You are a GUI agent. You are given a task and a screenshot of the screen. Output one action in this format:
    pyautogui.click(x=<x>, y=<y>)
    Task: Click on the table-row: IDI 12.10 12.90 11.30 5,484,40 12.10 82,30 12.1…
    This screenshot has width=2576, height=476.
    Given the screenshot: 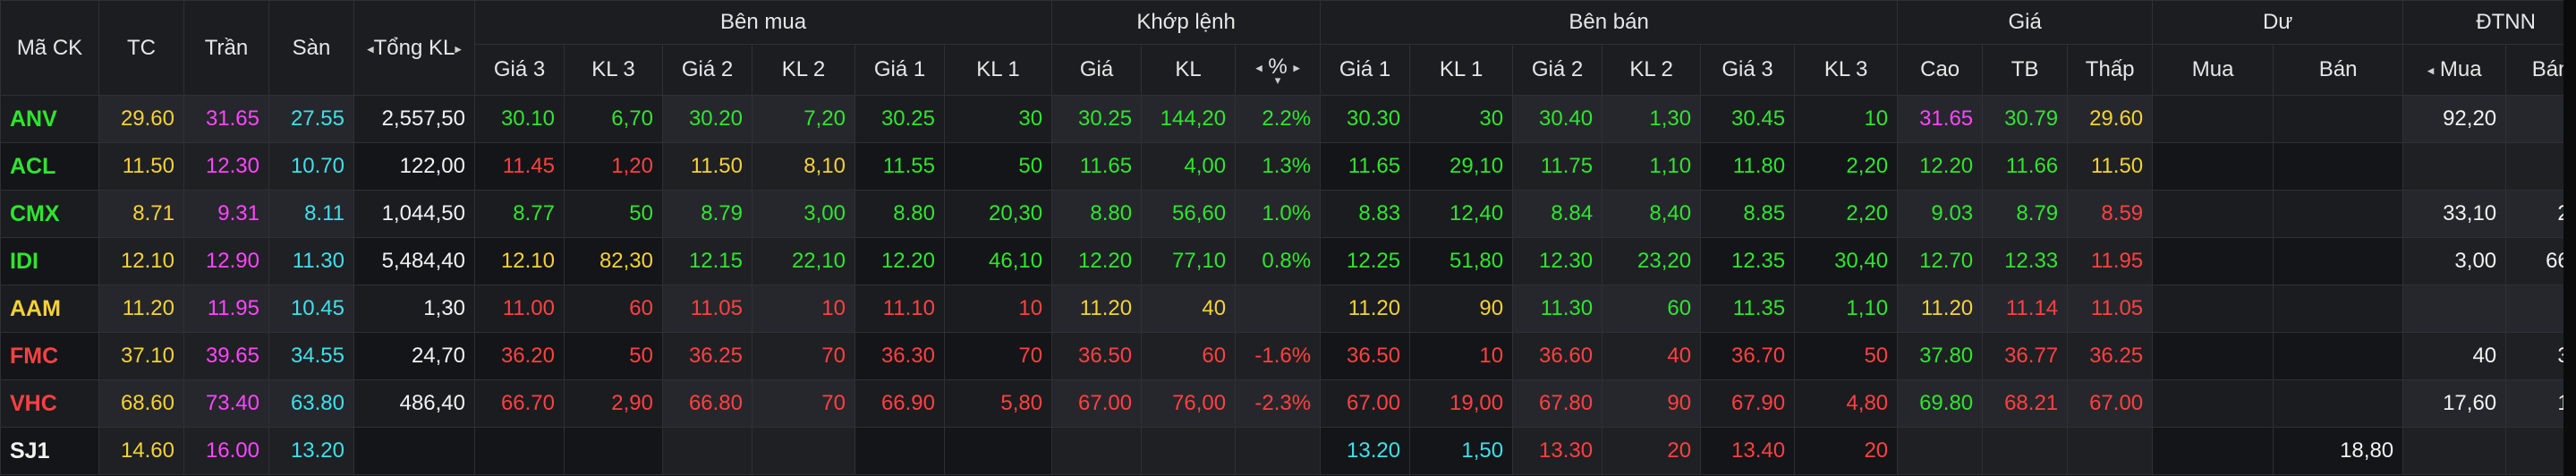 What is the action you would take?
    pyautogui.click(x=1288, y=261)
    